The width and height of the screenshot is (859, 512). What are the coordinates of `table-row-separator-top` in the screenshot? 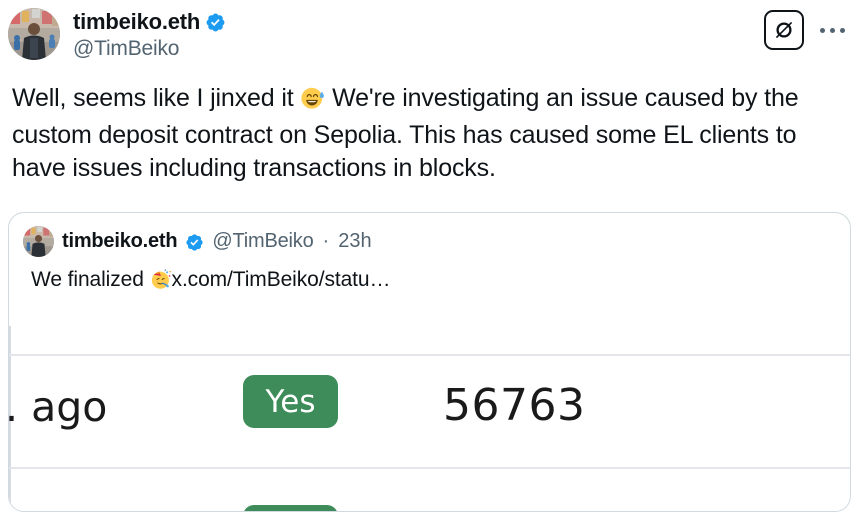 It's located at (429, 355).